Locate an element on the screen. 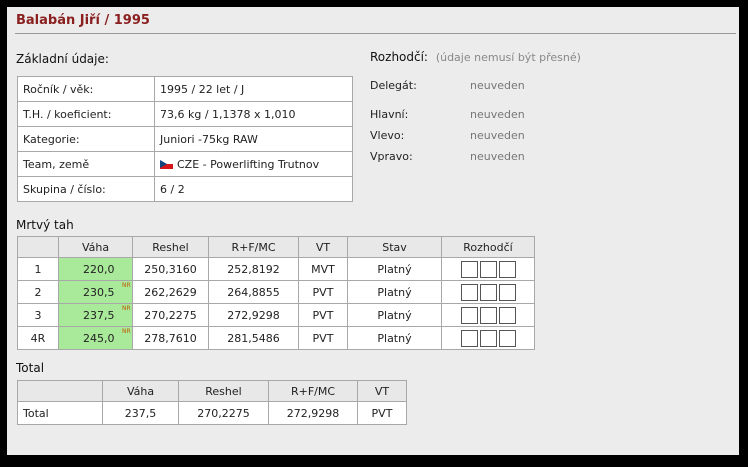  deadlift-heading: Mrtvý tah is located at coordinates (45, 225).